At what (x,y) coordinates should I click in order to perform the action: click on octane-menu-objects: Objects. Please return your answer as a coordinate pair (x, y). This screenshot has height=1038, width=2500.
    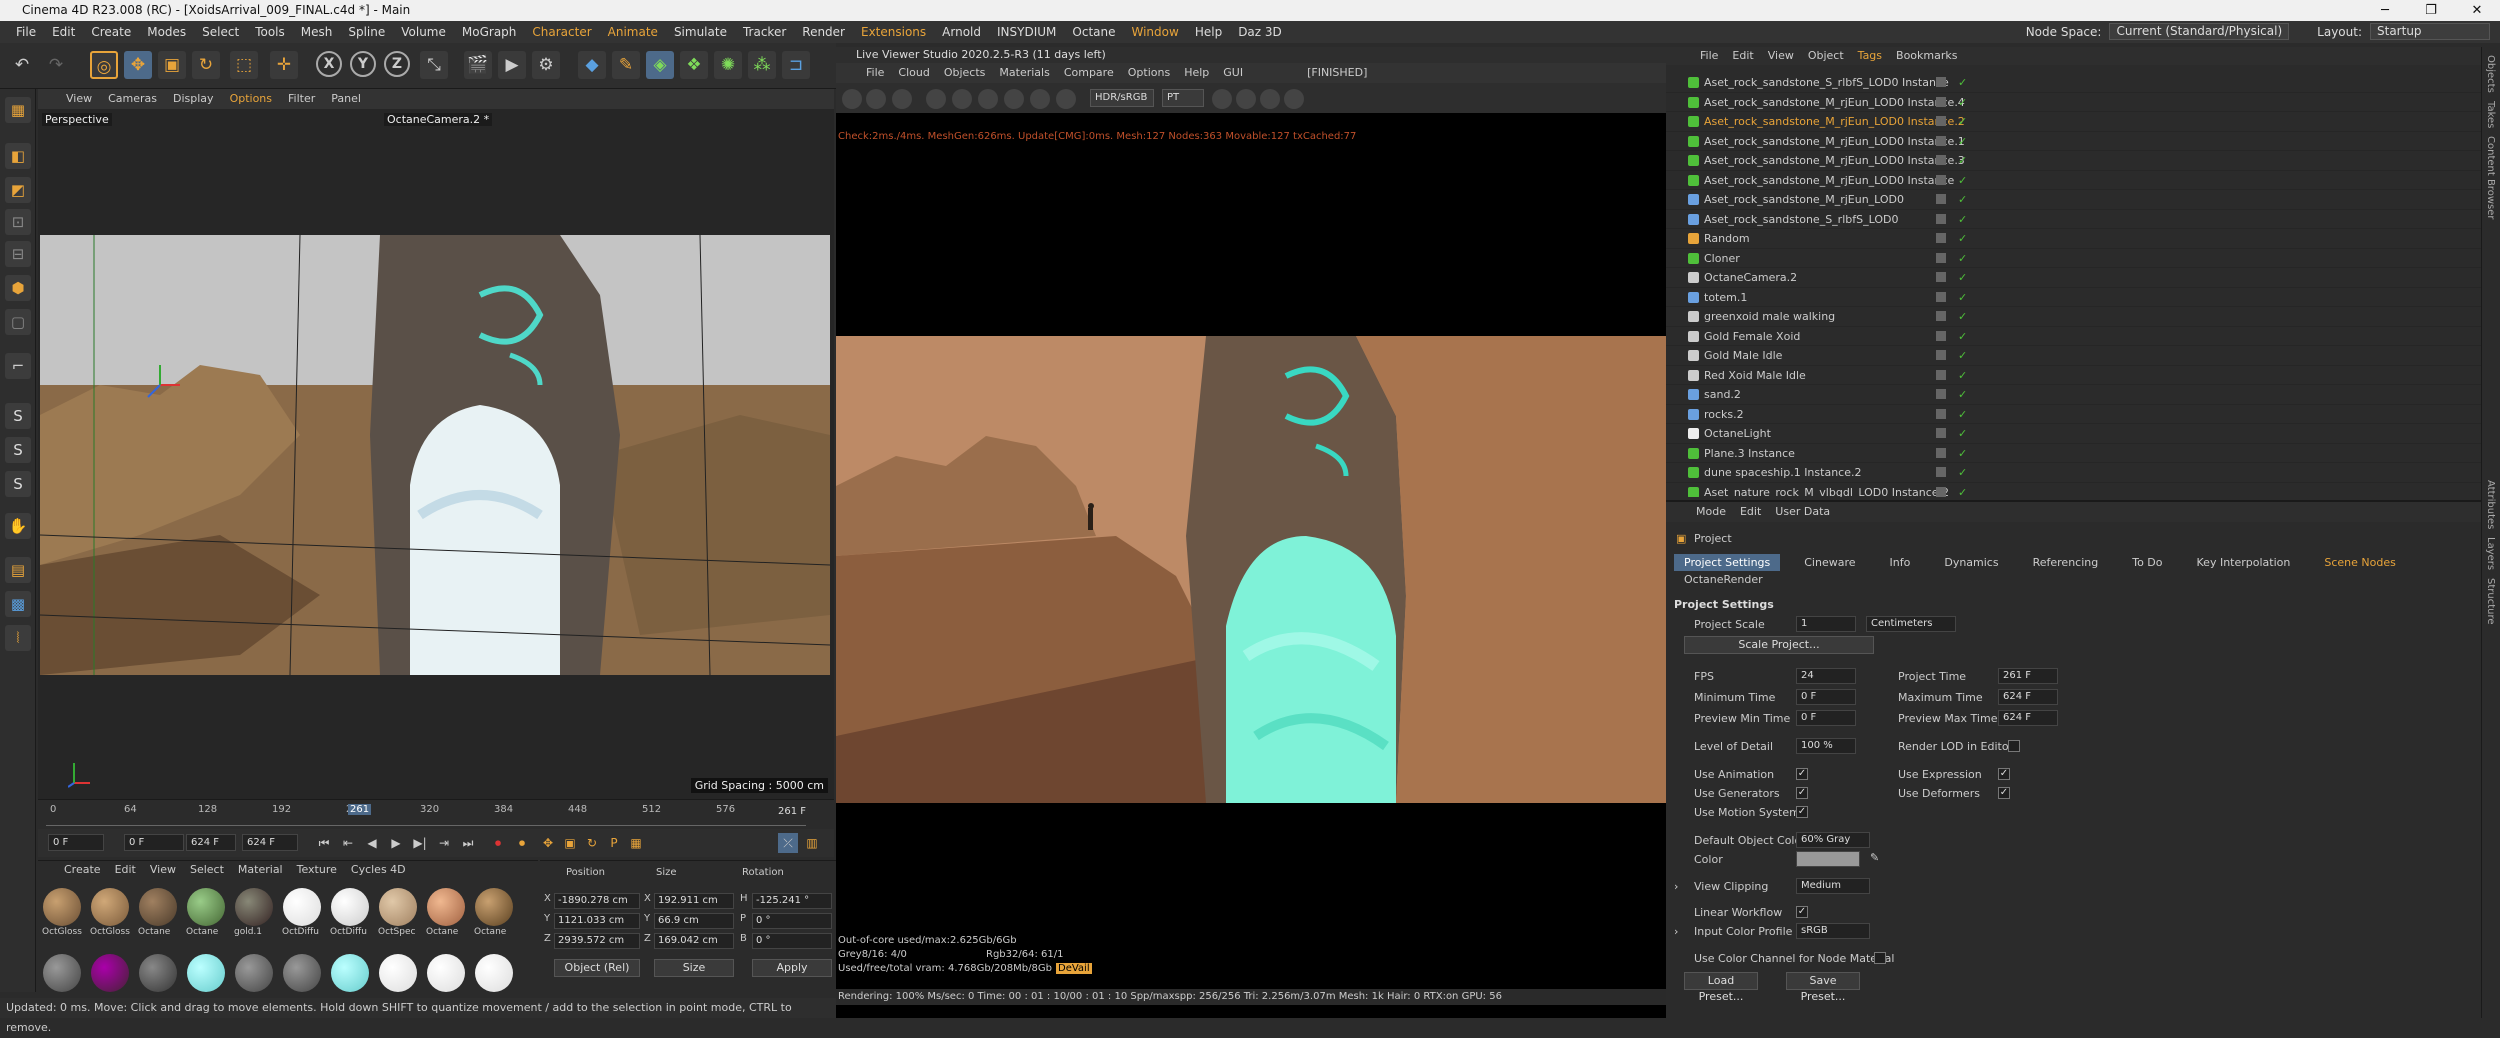
    Looking at the image, I should click on (965, 73).